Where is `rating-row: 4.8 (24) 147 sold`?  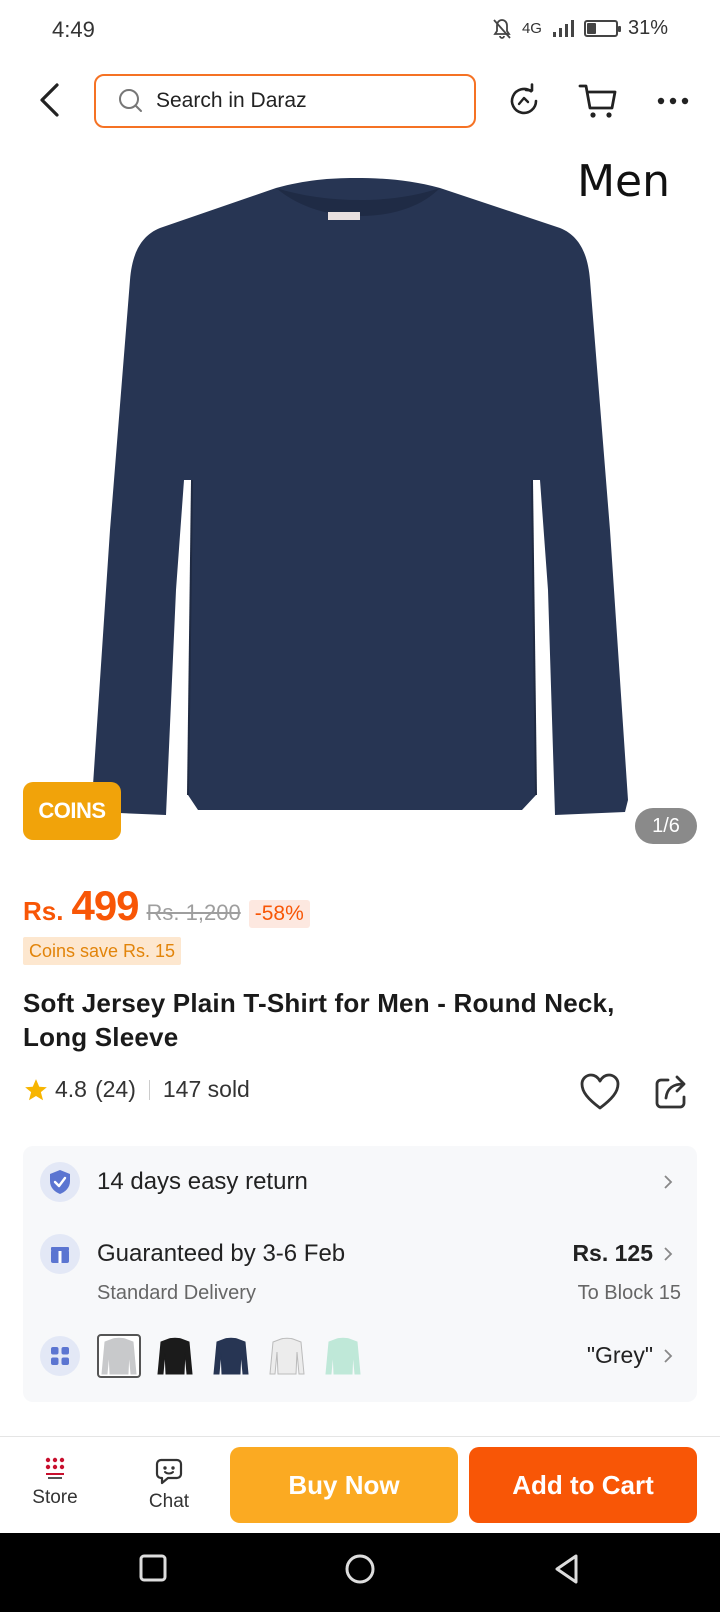 rating-row: 4.8 (24) 147 sold is located at coordinates (136, 1089).